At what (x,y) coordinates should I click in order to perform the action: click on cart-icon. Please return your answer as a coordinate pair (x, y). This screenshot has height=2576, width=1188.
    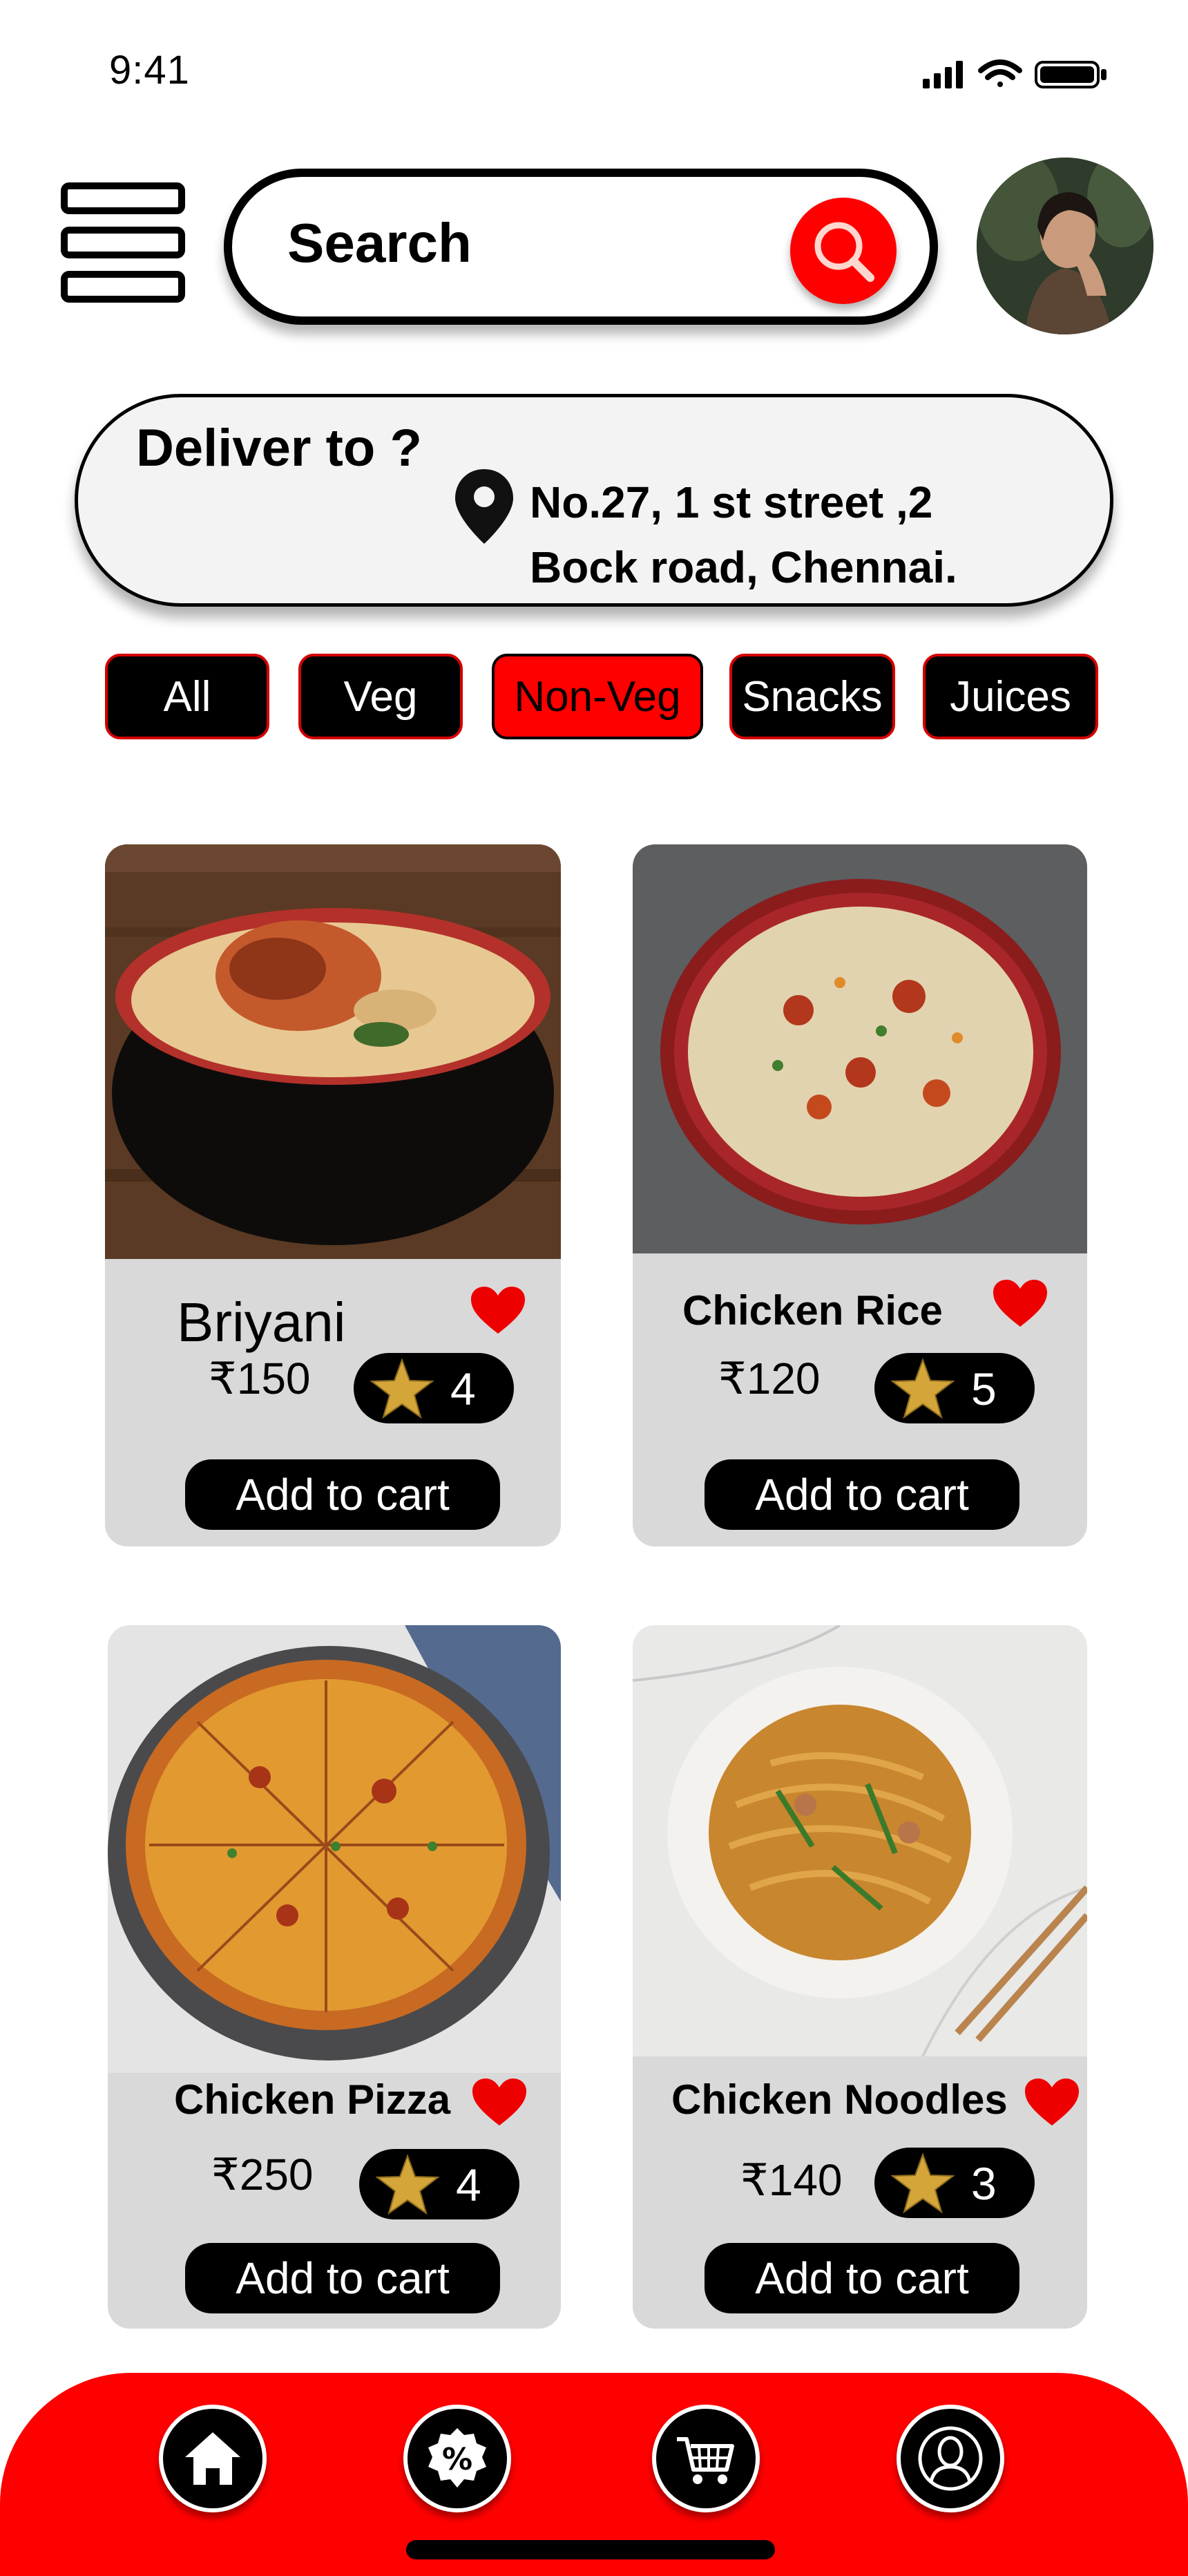
    Looking at the image, I should click on (705, 2460).